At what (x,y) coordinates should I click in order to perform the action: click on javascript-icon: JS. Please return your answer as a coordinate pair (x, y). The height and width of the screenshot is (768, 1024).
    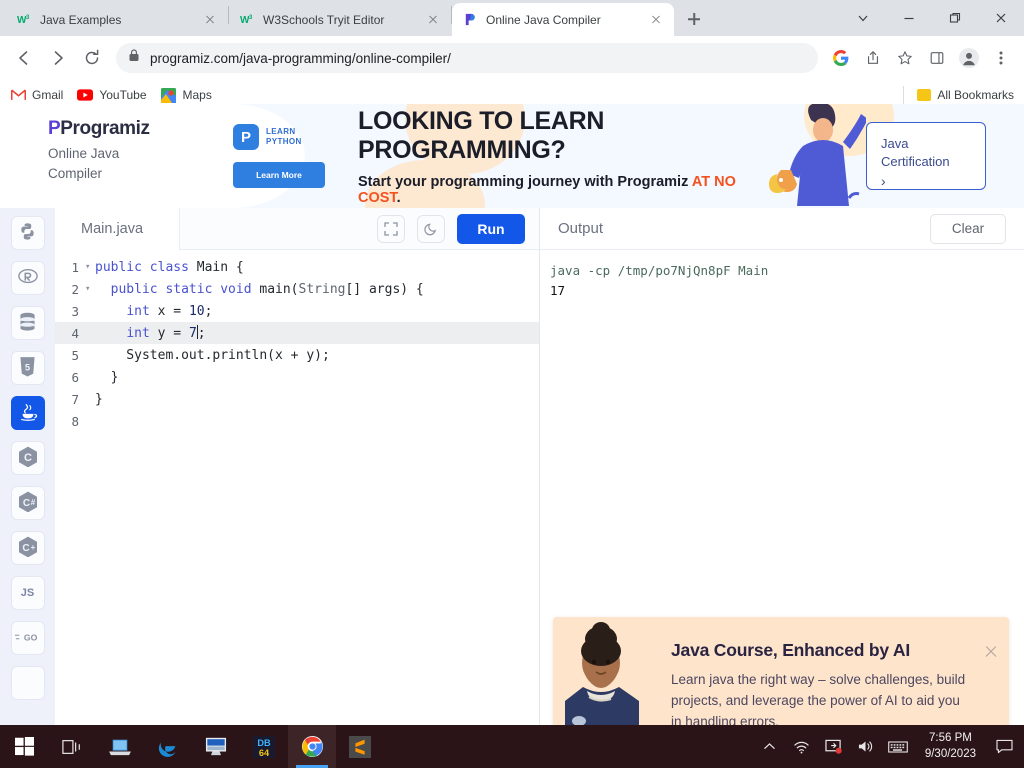
    Looking at the image, I should click on (27, 593).